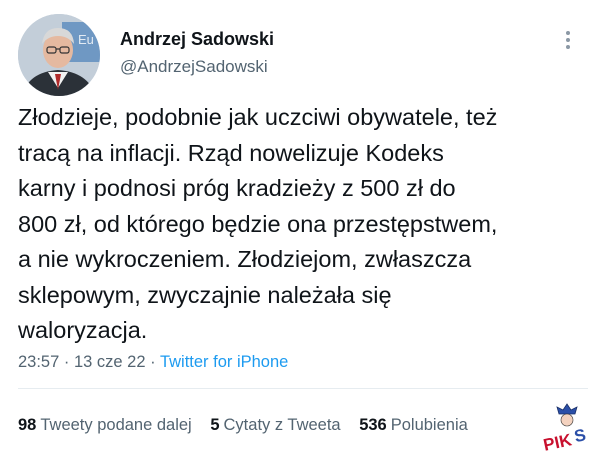  Describe the element at coordinates (86, 39) in the screenshot. I see `svg-text: Eu` at that location.